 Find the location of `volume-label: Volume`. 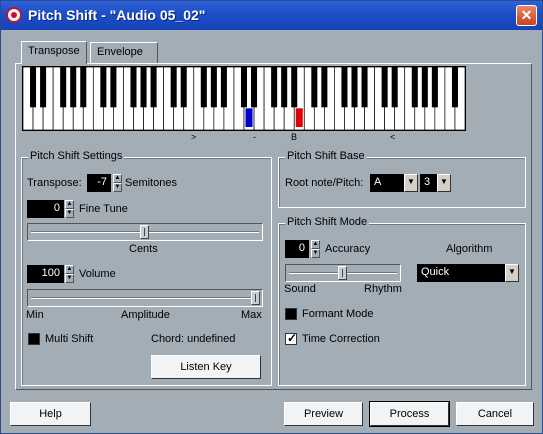

volume-label: Volume is located at coordinates (97, 274).